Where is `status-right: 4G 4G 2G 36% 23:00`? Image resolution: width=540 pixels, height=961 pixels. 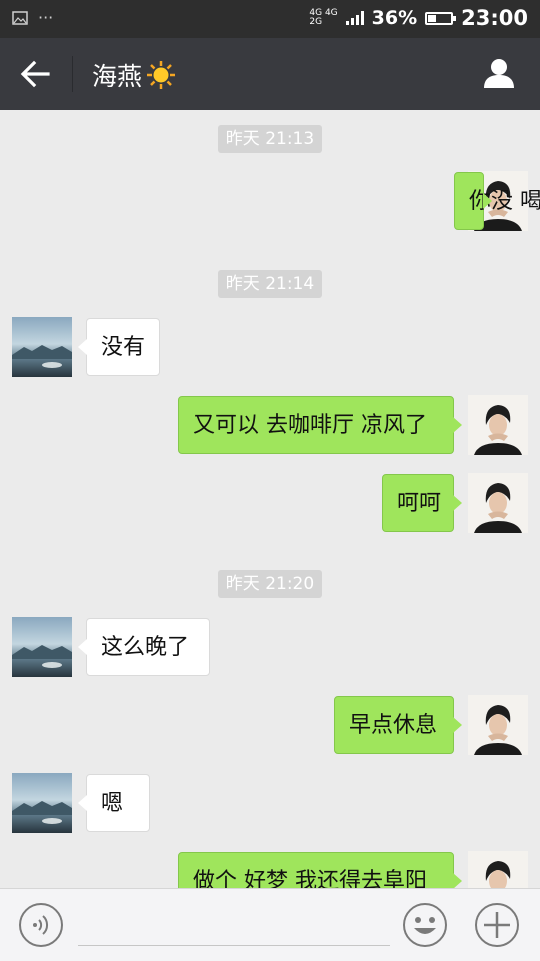
status-right: 4G 4G 2G 36% 23:00 is located at coordinates (418, 18).